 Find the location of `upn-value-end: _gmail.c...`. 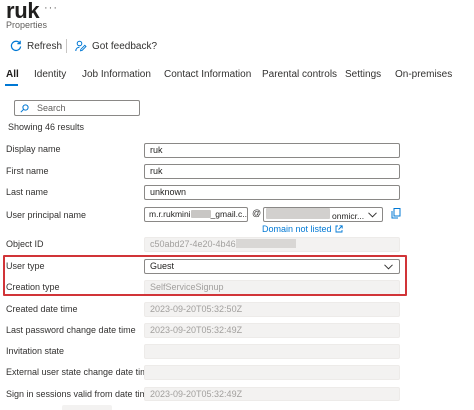

upn-value-end: _gmail.c... is located at coordinates (229, 214).